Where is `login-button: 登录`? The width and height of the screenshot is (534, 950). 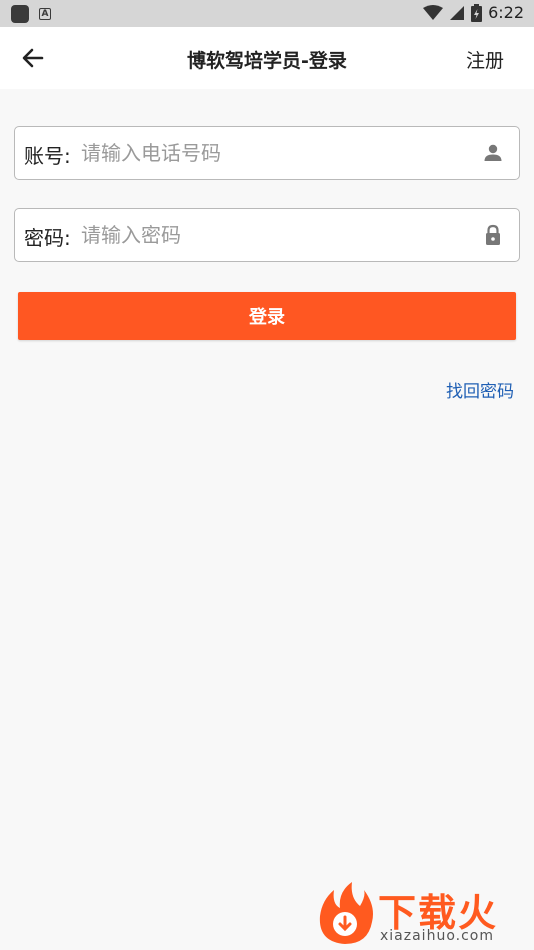 login-button: 登录 is located at coordinates (267, 316).